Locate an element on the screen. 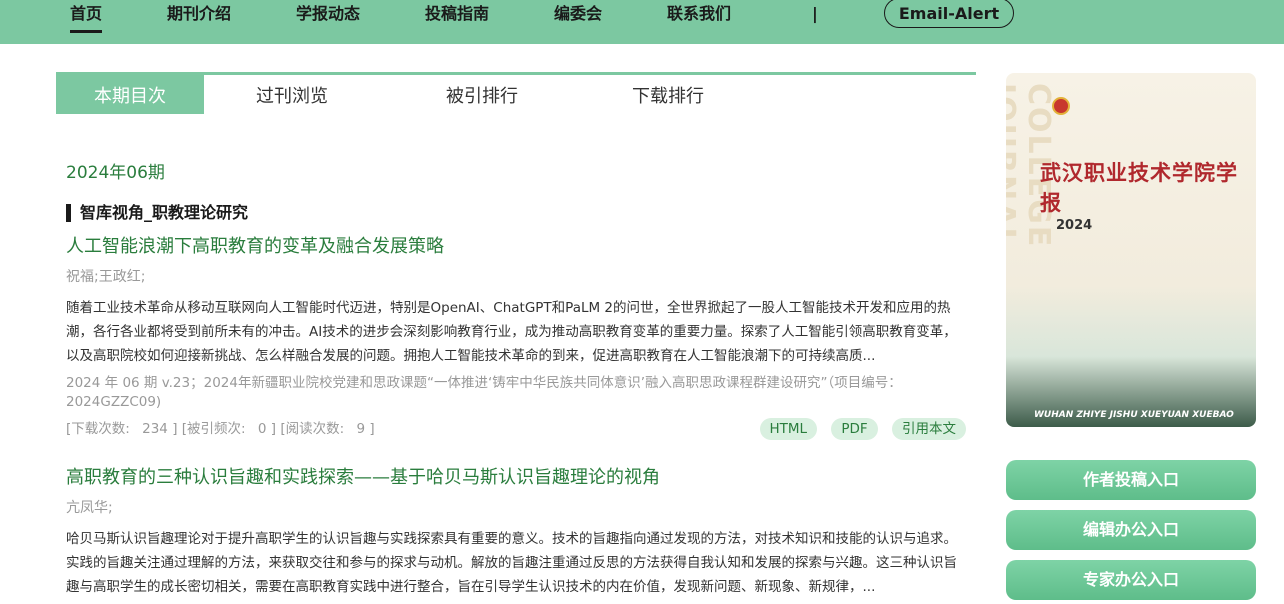 Image resolution: width=1284 pixels, height=604 pixels. downloads-label: [下载次数: is located at coordinates (98, 429).